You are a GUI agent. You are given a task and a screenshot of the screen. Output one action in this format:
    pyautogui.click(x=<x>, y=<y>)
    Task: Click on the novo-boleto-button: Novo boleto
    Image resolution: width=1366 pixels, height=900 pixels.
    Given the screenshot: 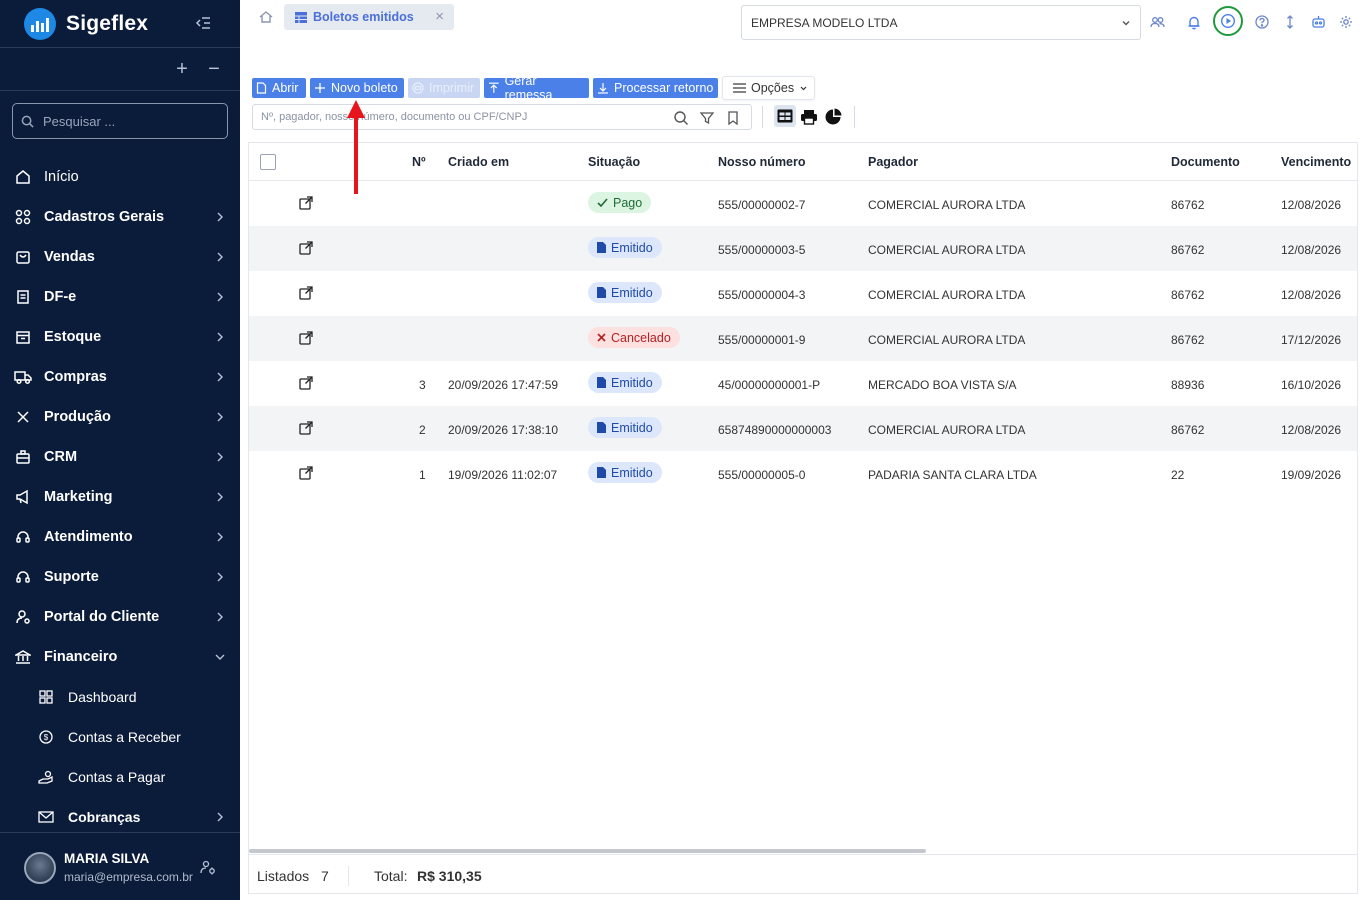 What is the action you would take?
    pyautogui.click(x=357, y=88)
    